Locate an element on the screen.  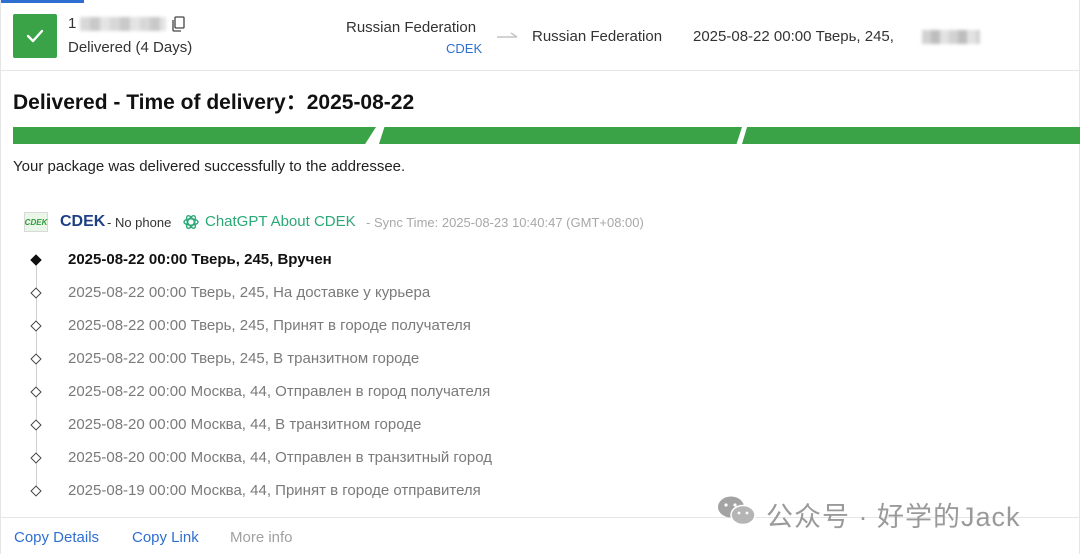
copy-icon is located at coordinates (178, 24).